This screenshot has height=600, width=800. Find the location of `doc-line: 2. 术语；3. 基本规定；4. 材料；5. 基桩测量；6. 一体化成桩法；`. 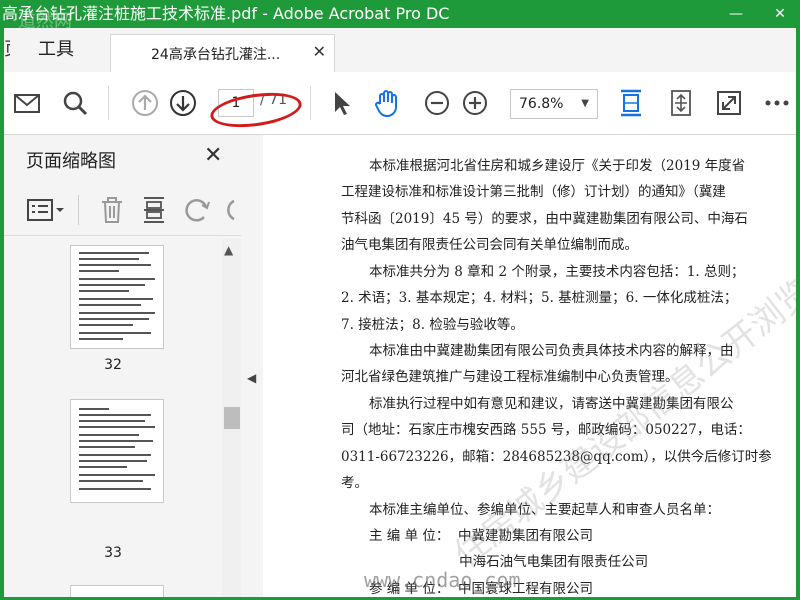

doc-line: 2. 术语；3. 基本规定；4. 材料；5. 基桩测量；6. 一体化成桩法； is located at coordinates (539, 298).